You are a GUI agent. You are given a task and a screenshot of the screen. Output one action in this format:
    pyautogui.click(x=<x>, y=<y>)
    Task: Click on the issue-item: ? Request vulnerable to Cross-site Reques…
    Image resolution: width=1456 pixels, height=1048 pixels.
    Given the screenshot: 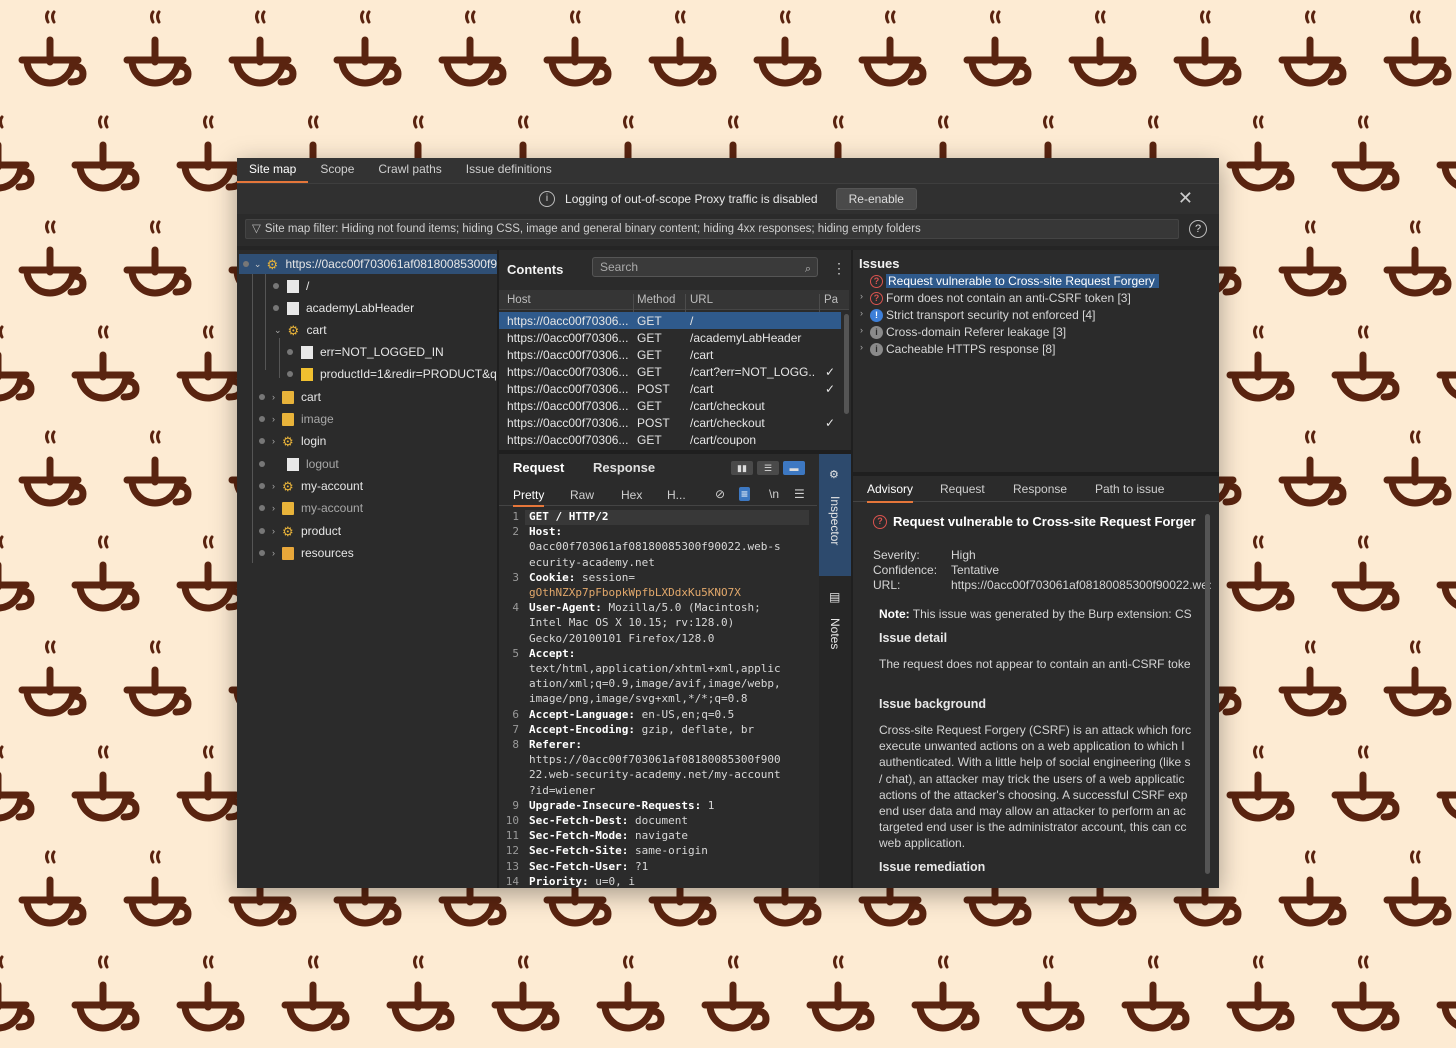 What is the action you would take?
    pyautogui.click(x=1032, y=282)
    